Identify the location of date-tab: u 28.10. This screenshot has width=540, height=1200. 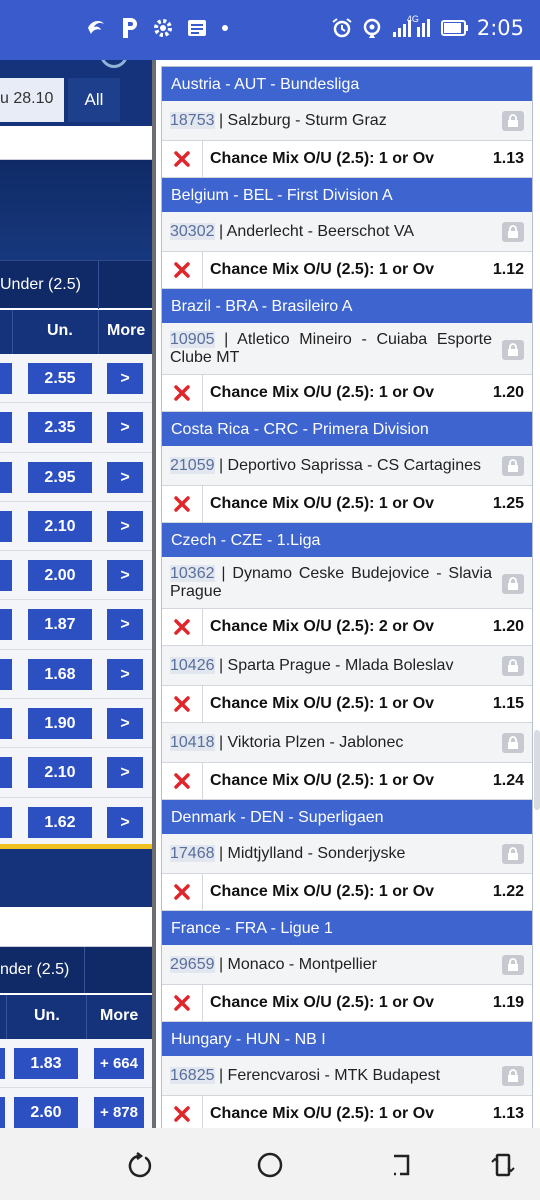
(32, 100).